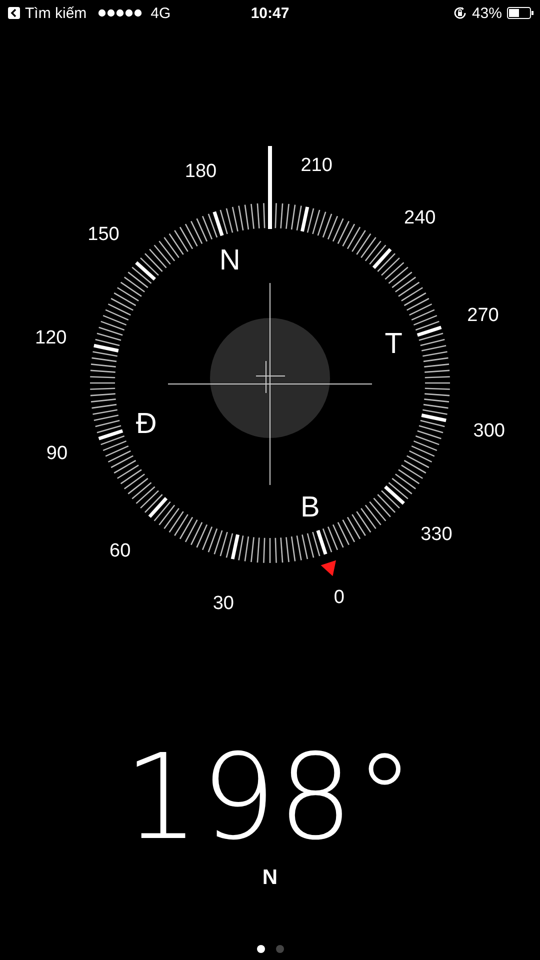  What do you see at coordinates (270, 13) in the screenshot?
I see `clock-time: 10:47` at bounding box center [270, 13].